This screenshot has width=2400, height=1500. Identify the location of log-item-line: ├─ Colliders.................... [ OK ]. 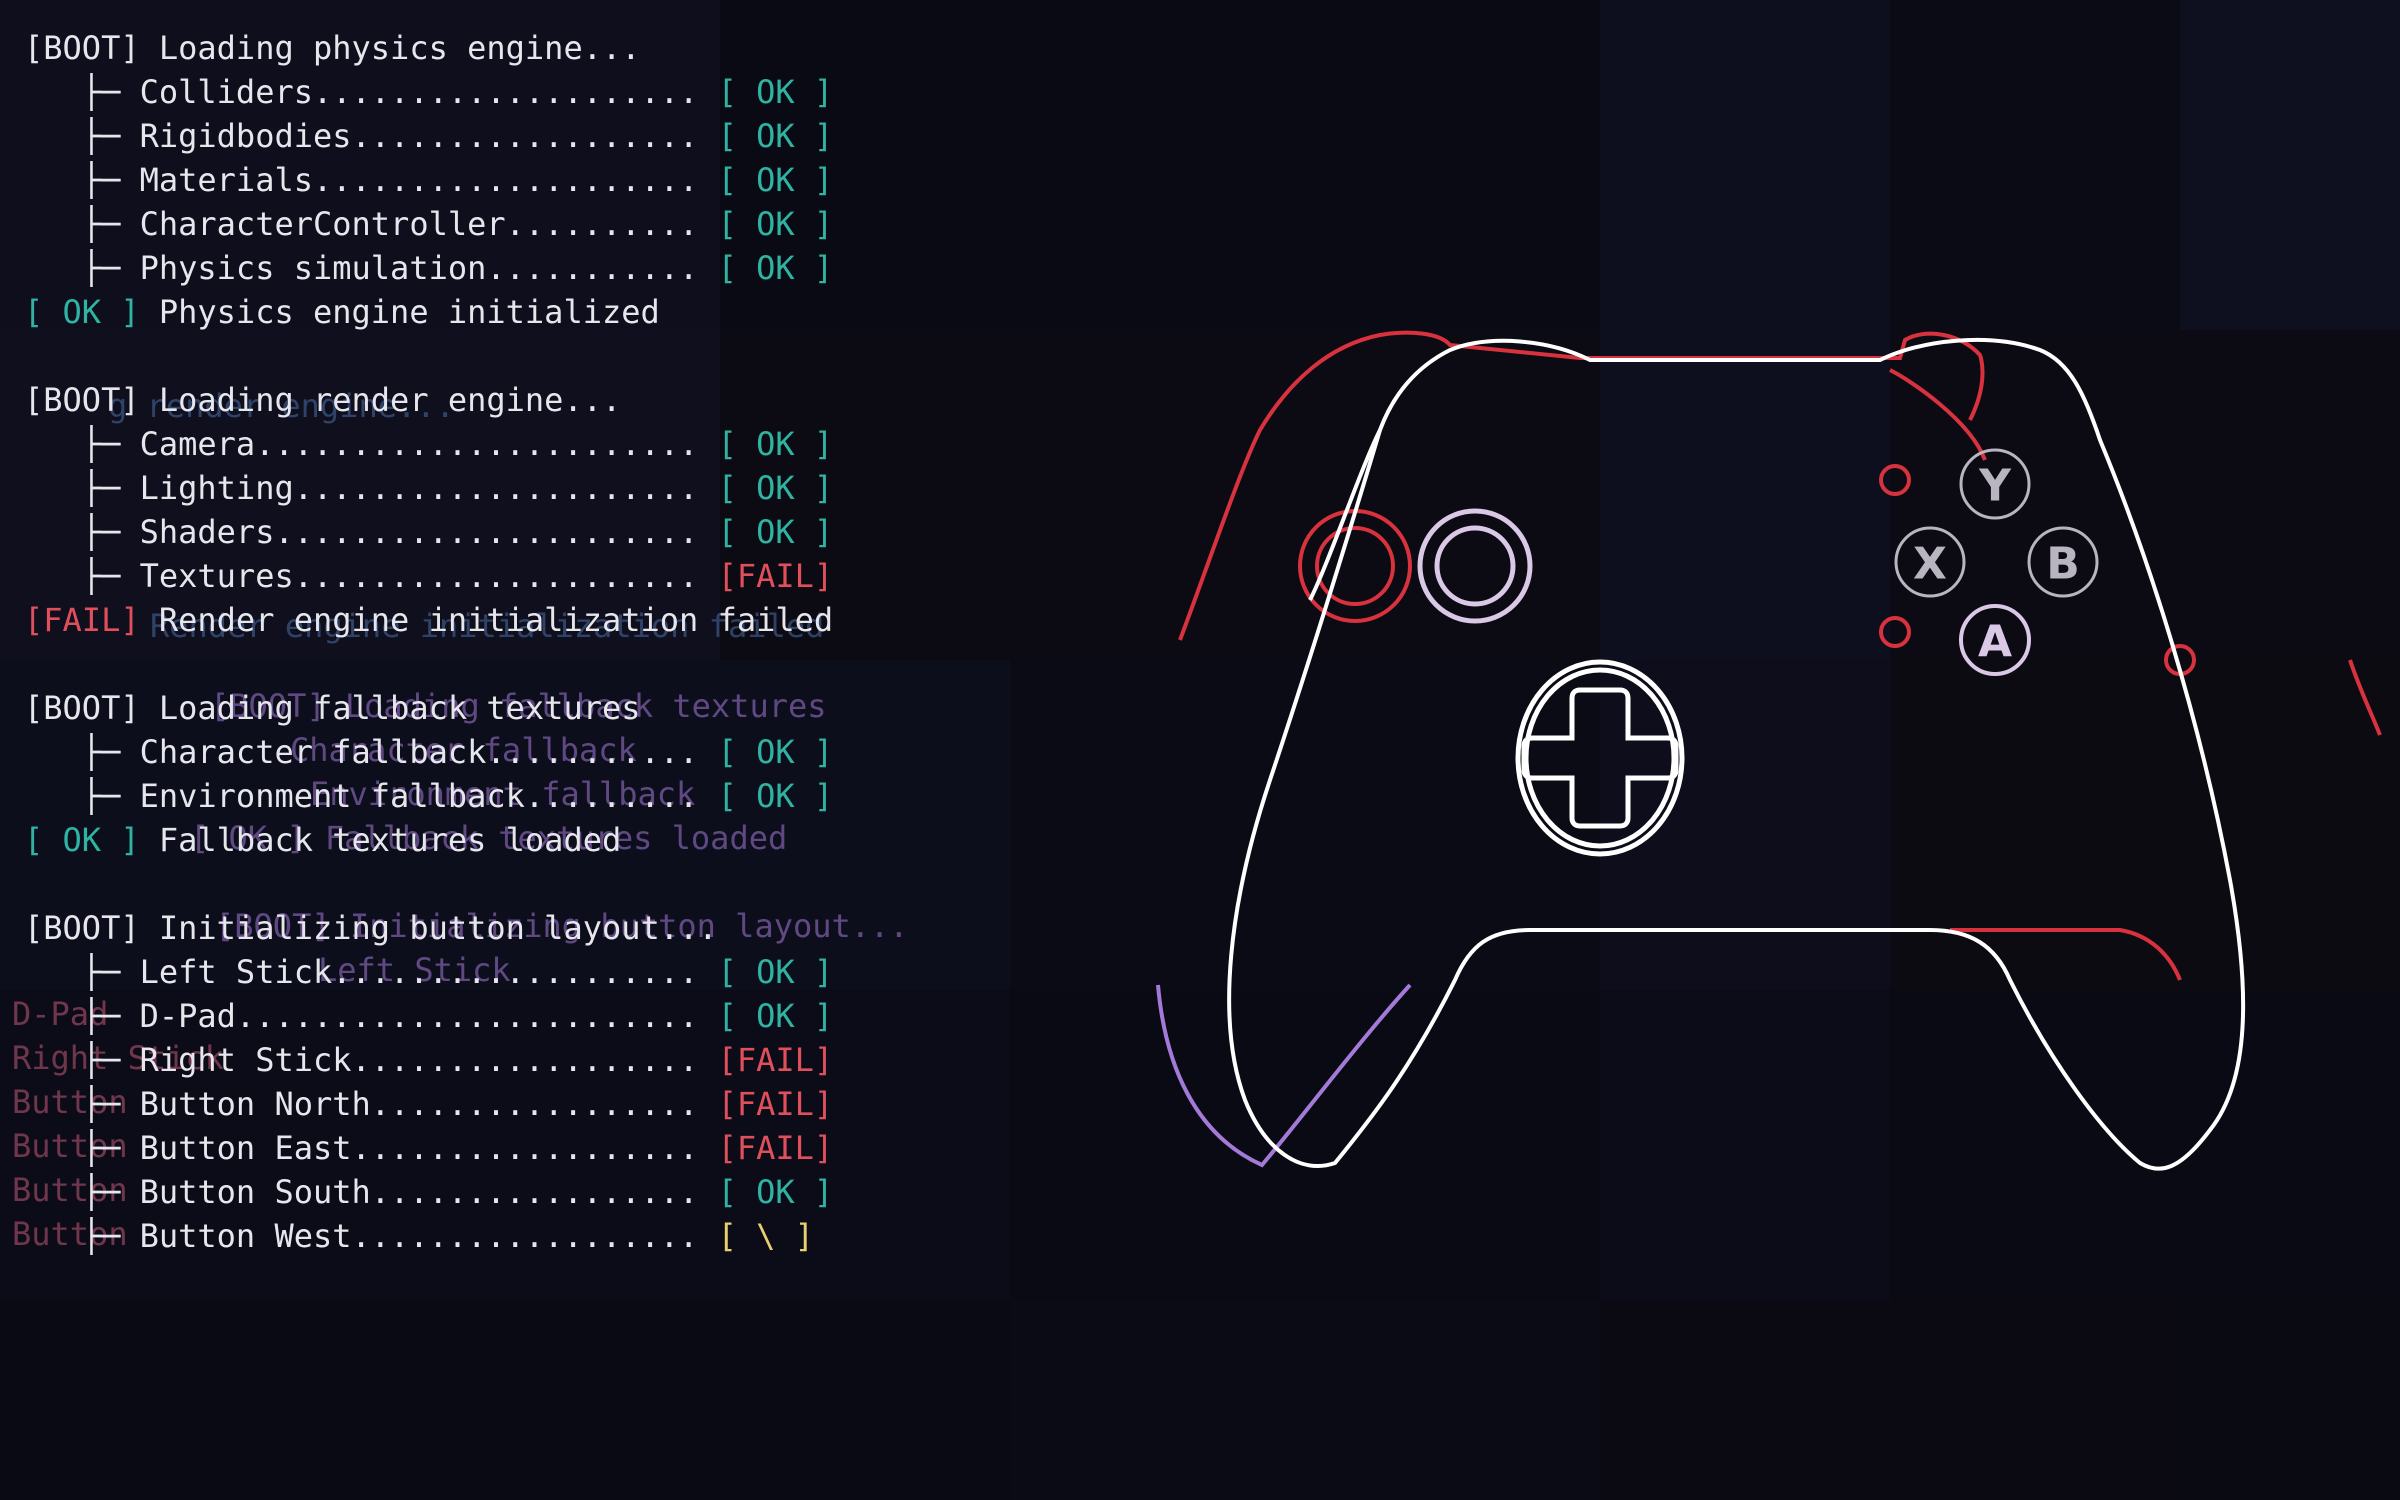
(428, 92).